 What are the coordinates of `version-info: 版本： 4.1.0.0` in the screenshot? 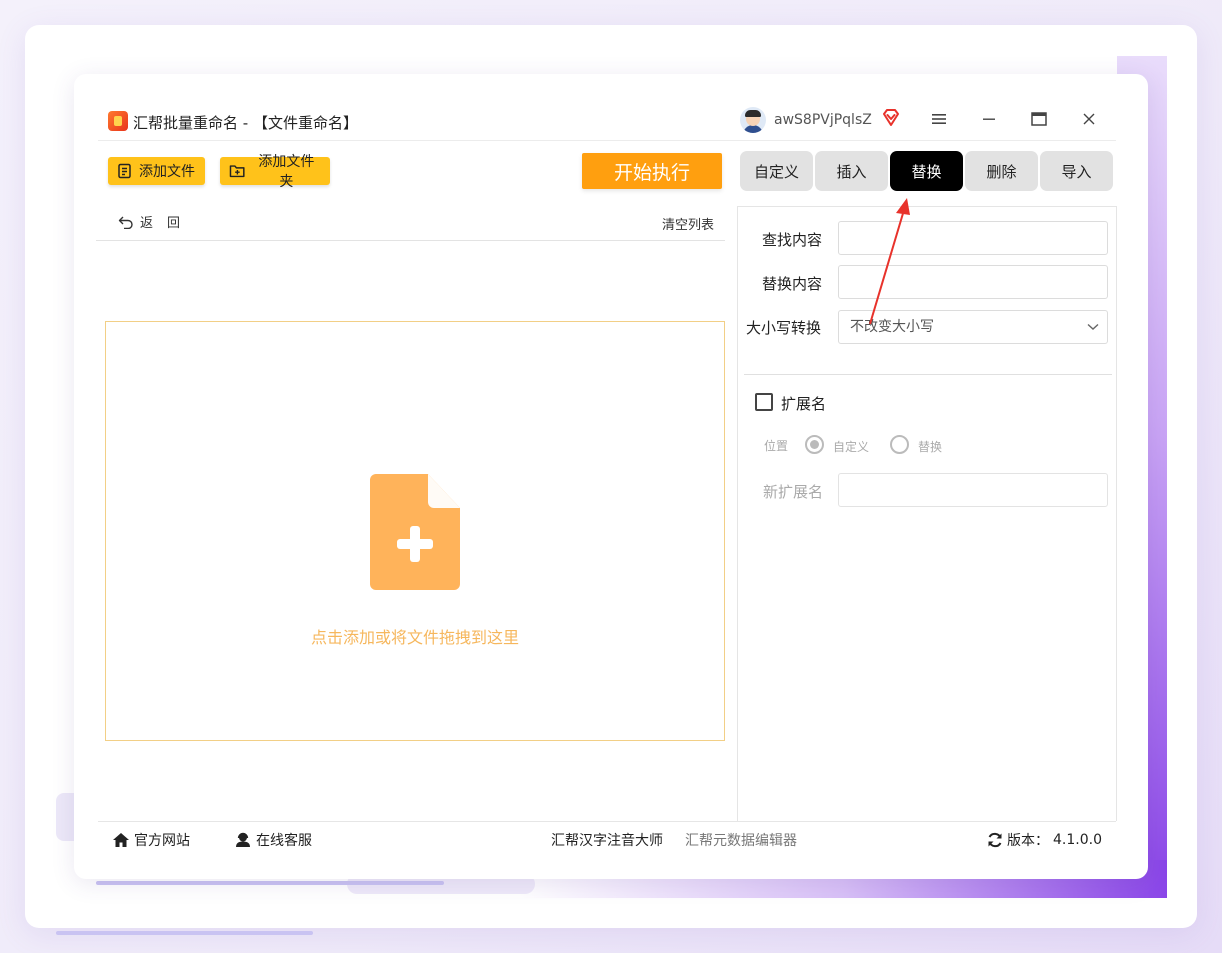 It's located at (1044, 840).